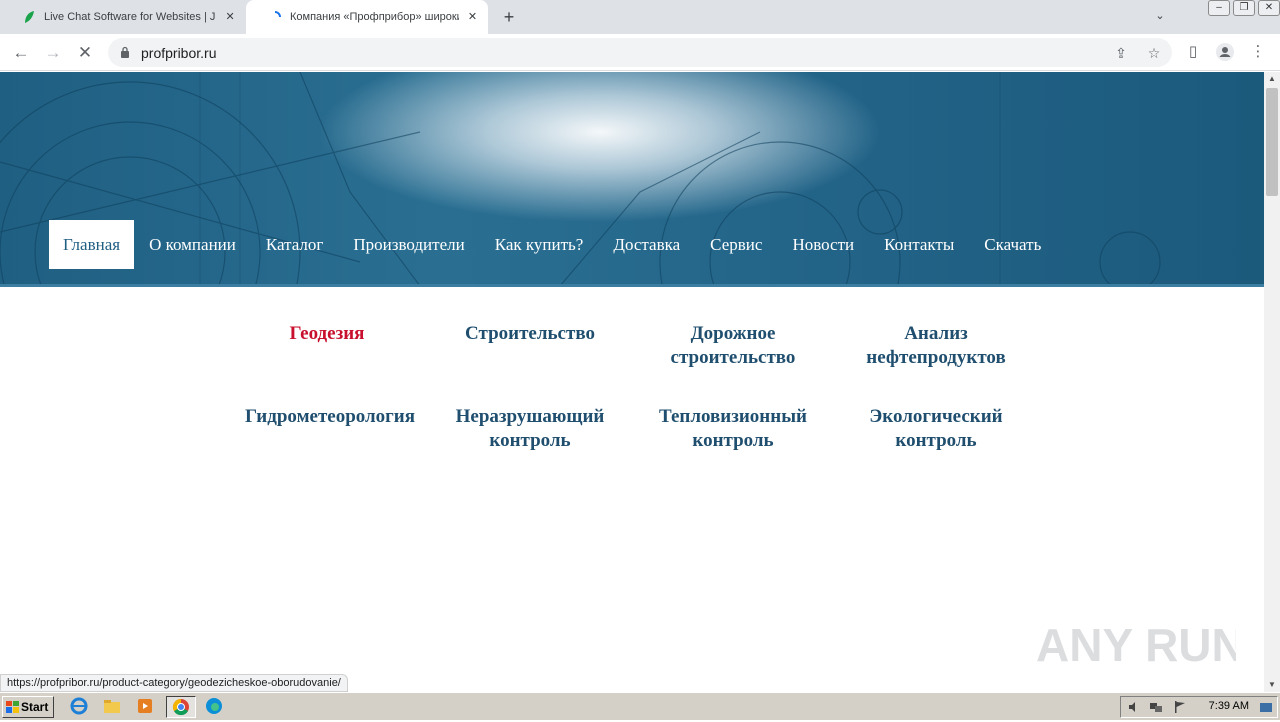 The image size is (1280, 722). I want to click on share-icon: ⇪, so click(1121, 53).